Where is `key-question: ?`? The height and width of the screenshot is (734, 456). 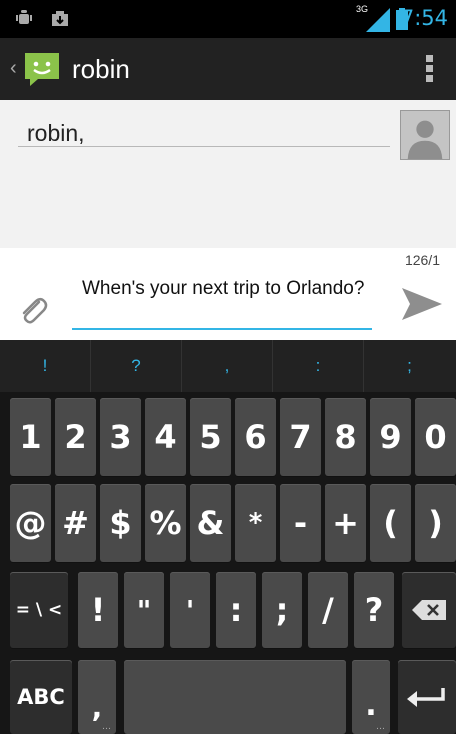 key-question: ? is located at coordinates (374, 610).